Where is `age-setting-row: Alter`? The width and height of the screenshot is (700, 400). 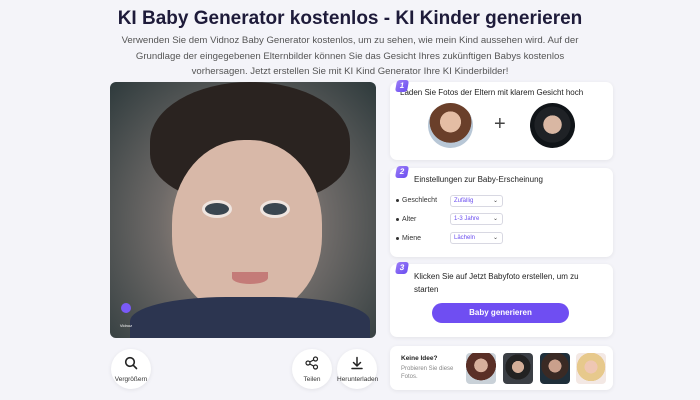 age-setting-row: Alter is located at coordinates (406, 219).